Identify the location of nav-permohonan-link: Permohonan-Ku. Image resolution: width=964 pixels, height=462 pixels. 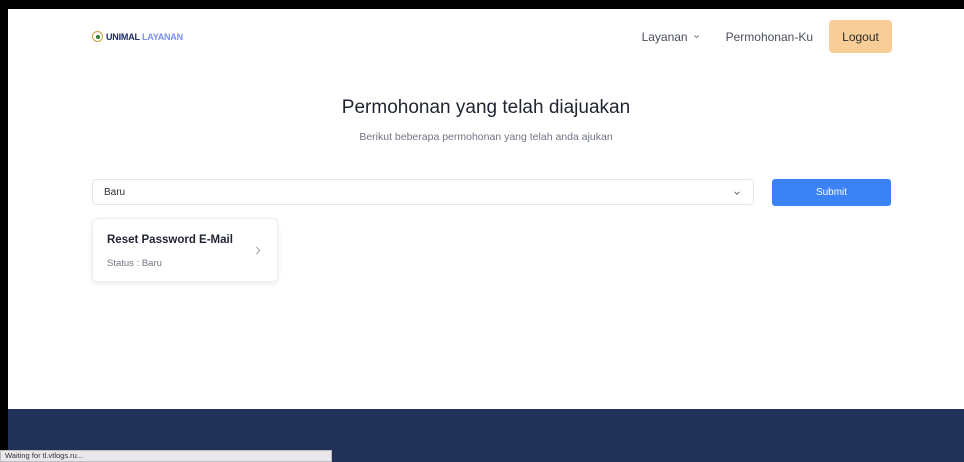
(769, 37).